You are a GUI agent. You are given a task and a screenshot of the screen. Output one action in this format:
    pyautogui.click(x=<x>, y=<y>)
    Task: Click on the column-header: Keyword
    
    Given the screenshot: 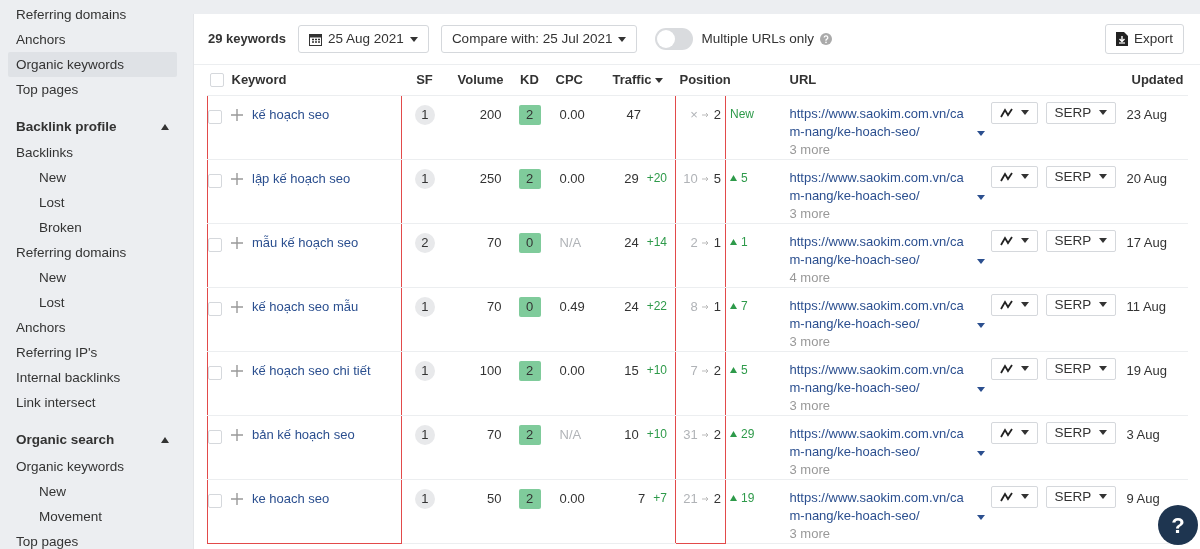 What is the action you would take?
    pyautogui.click(x=259, y=80)
    